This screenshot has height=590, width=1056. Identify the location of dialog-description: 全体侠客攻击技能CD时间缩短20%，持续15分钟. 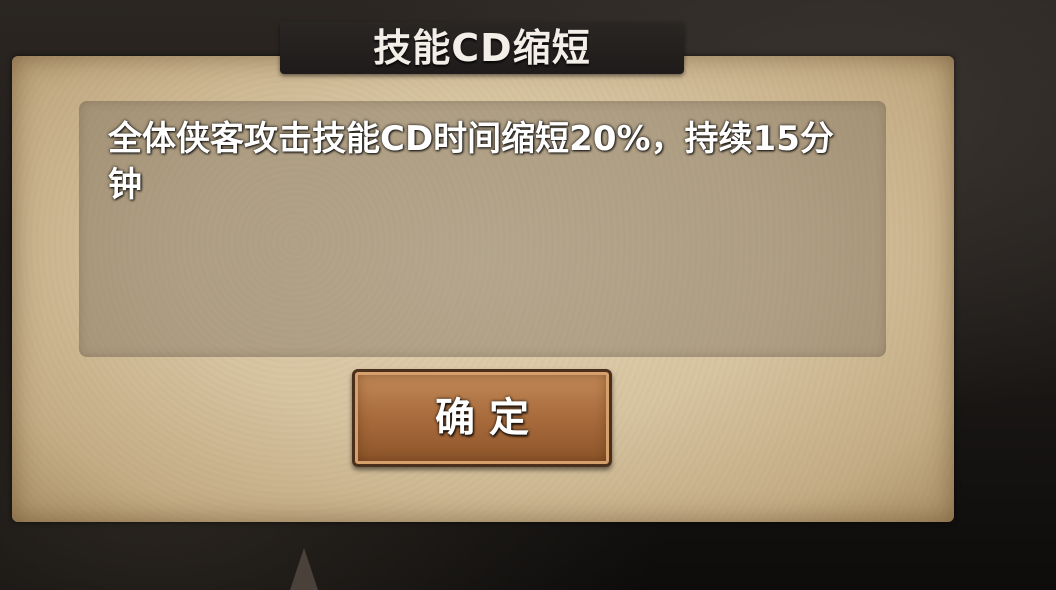
(471, 162).